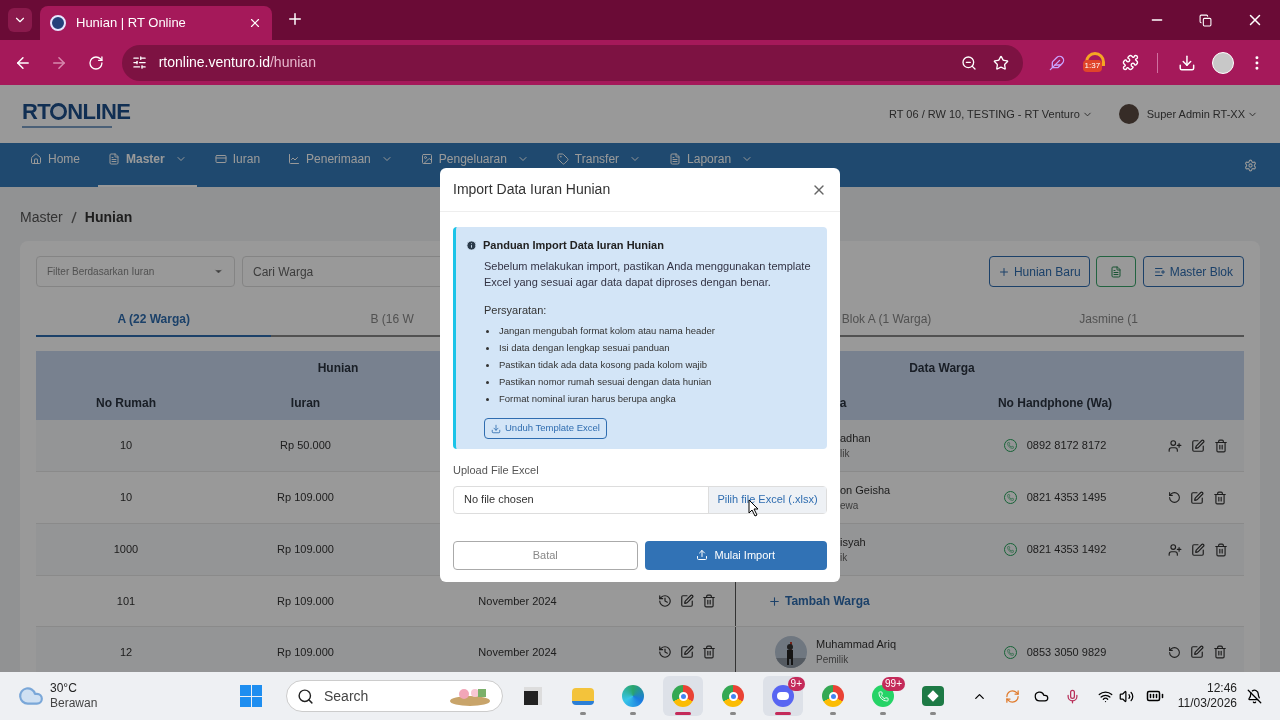 This screenshot has width=1280, height=720. Describe the element at coordinates (305, 403) in the screenshot. I see `column-header: Iuran` at that location.